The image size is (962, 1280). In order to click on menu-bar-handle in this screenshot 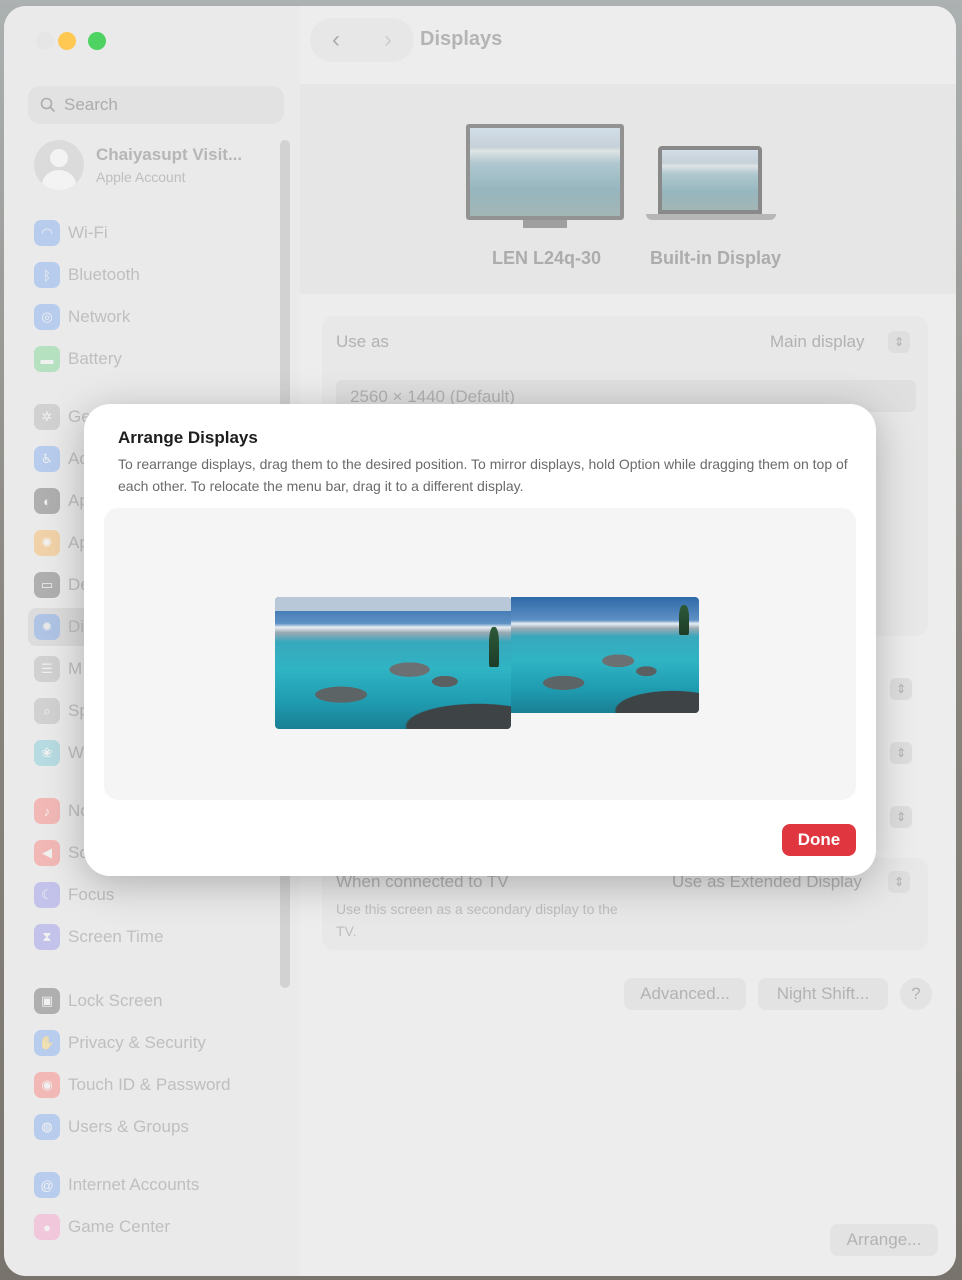, I will do `click(393, 604)`.